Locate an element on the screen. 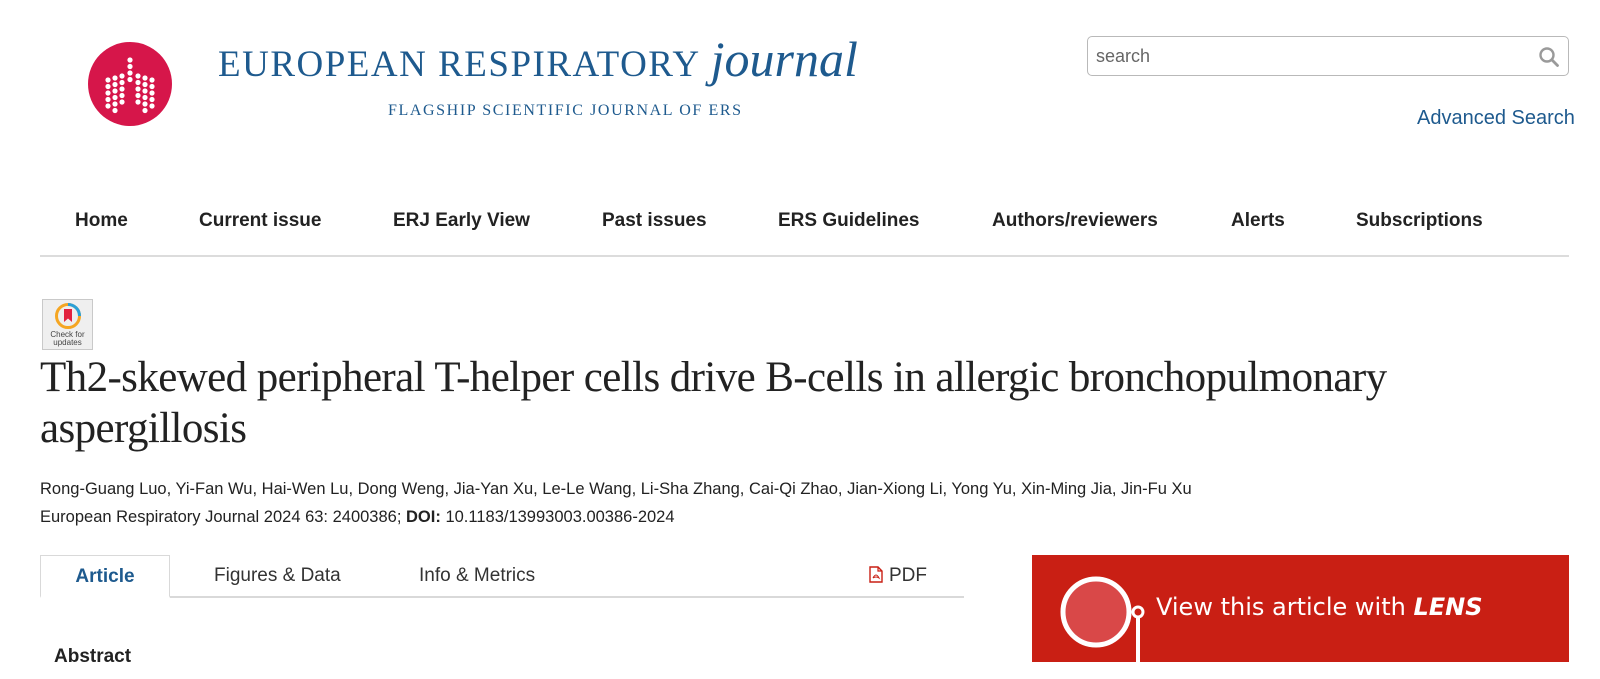 This screenshot has height=679, width=1600. nav-item-subscriptions: Subscriptions is located at coordinates (1419, 221).